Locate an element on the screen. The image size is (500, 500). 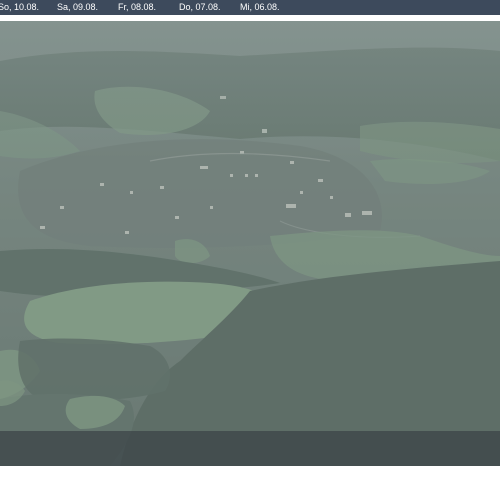
day-tab-friday: Fr, 08.08. is located at coordinates (137, 7).